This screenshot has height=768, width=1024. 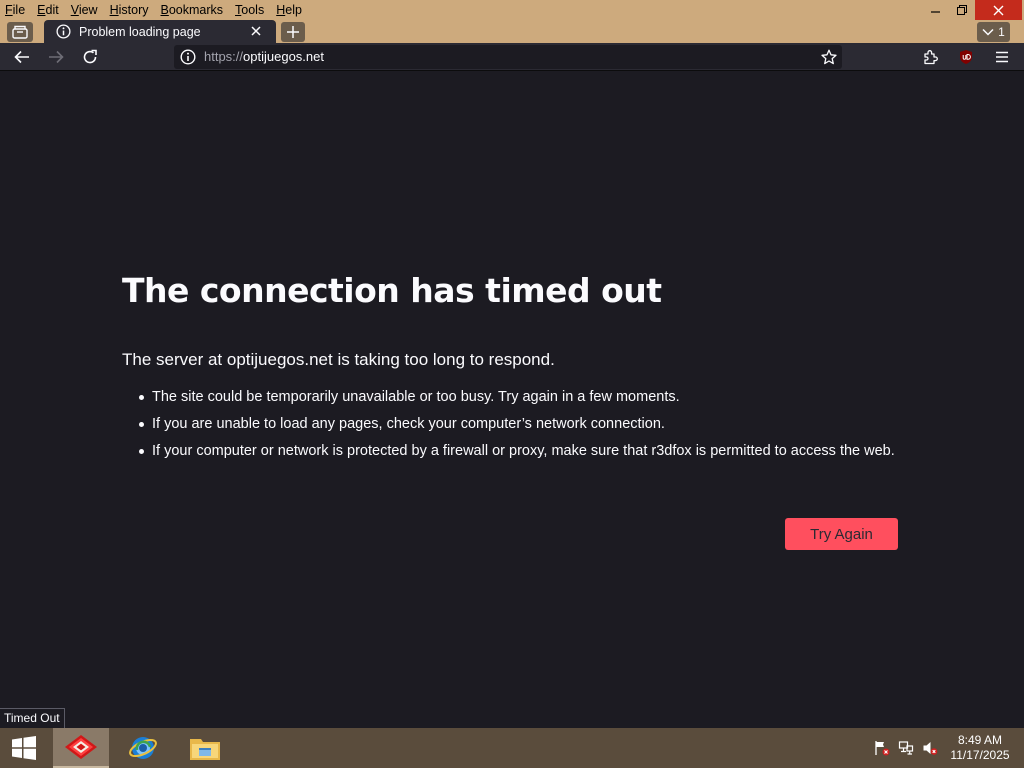 What do you see at coordinates (74, 10) in the screenshot?
I see `menu-access-key: V` at bounding box center [74, 10].